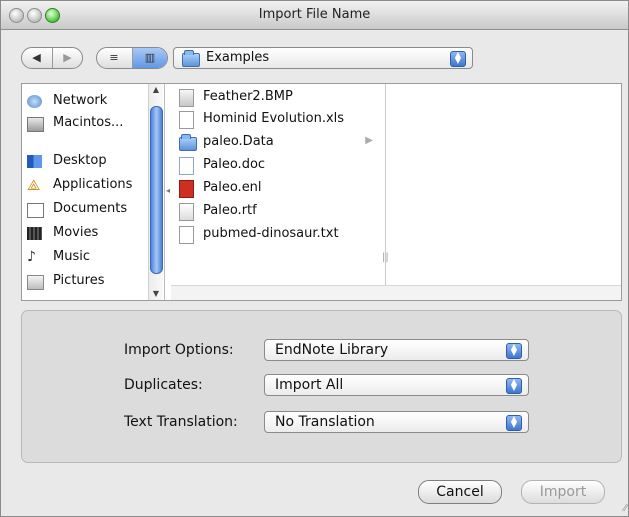 The width and height of the screenshot is (629, 517). What do you see at coordinates (621, 509) in the screenshot?
I see `resize-grip-icon: ⁄⁄` at bounding box center [621, 509].